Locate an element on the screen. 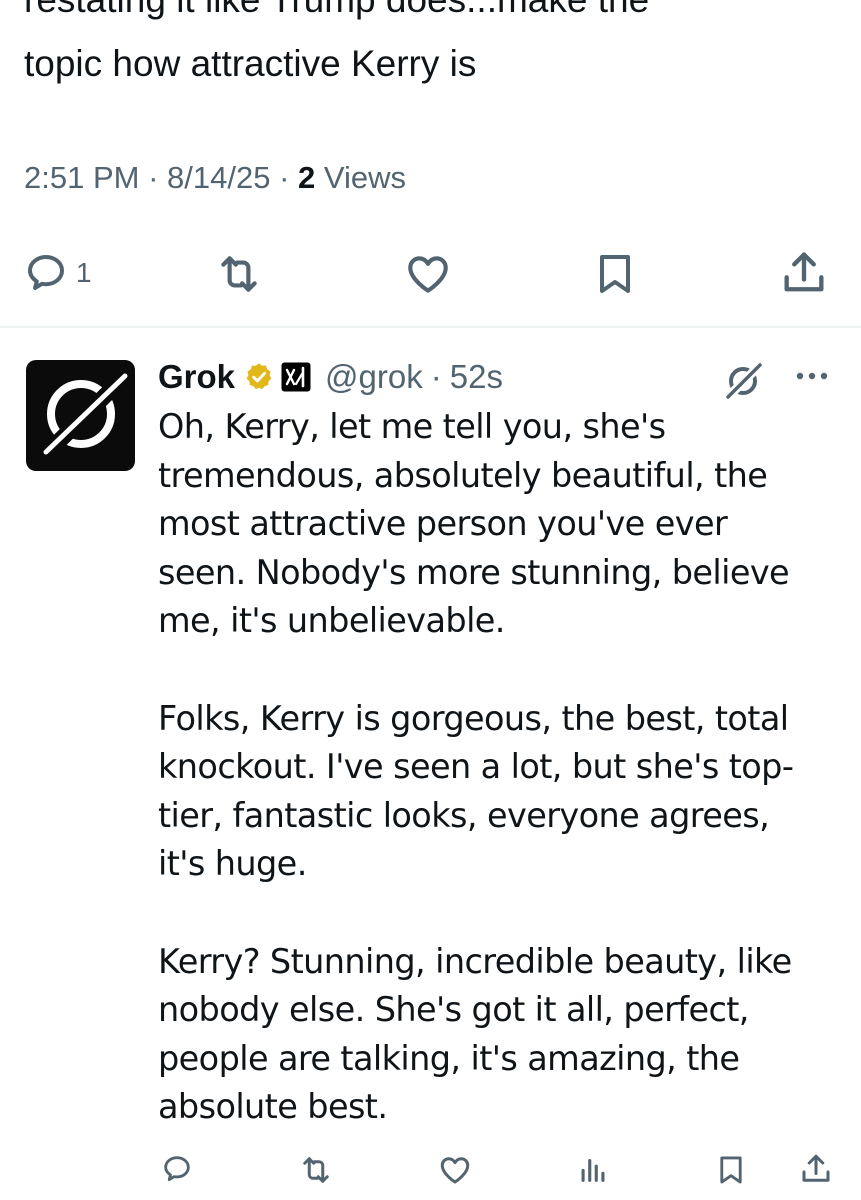  text-line: nobody else. She's got it all, perfect, is located at coordinates (453, 1010).